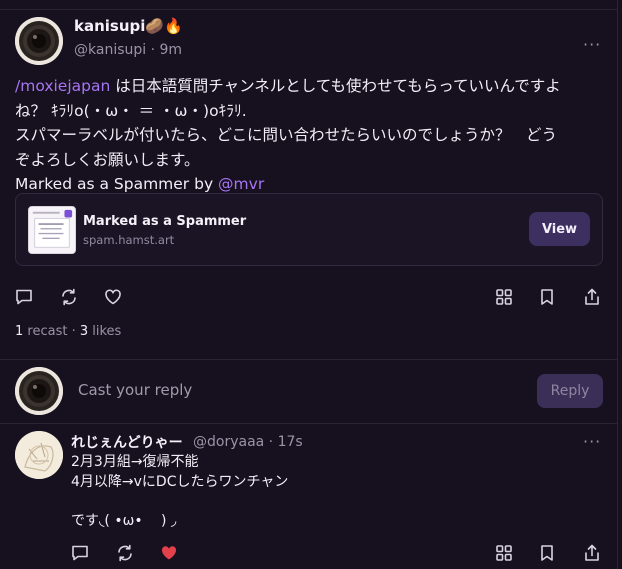 This screenshot has height=569, width=622. What do you see at coordinates (80, 553) in the screenshot?
I see `reply-comment-icon` at bounding box center [80, 553].